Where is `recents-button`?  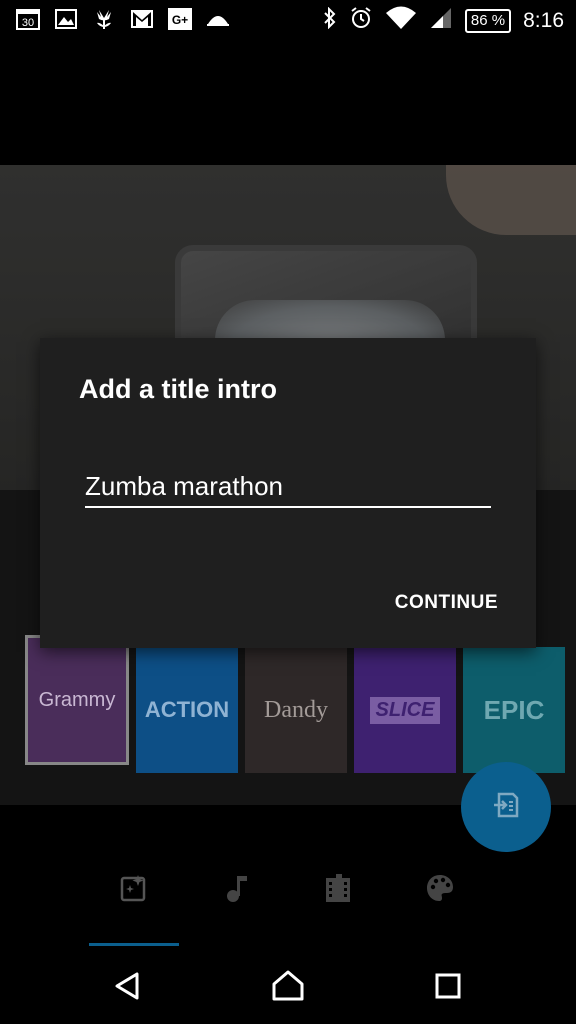
recents-button is located at coordinates (448, 988).